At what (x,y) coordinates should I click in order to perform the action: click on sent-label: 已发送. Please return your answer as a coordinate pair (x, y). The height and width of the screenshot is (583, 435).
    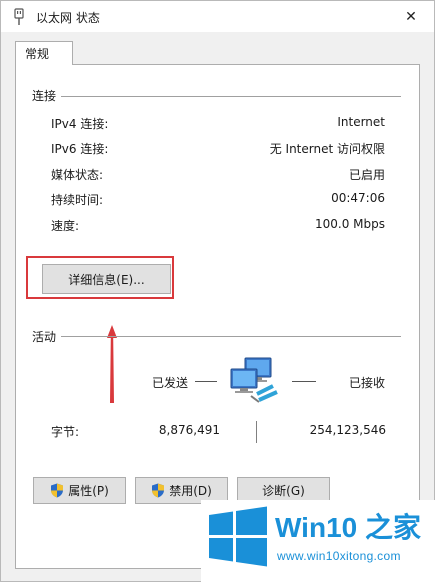
    Looking at the image, I should click on (170, 383).